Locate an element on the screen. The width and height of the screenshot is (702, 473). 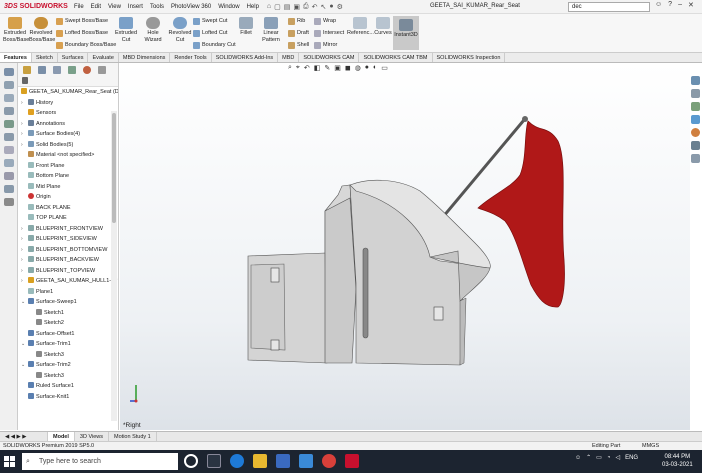
chrome-icon is located at coordinates (329, 461).